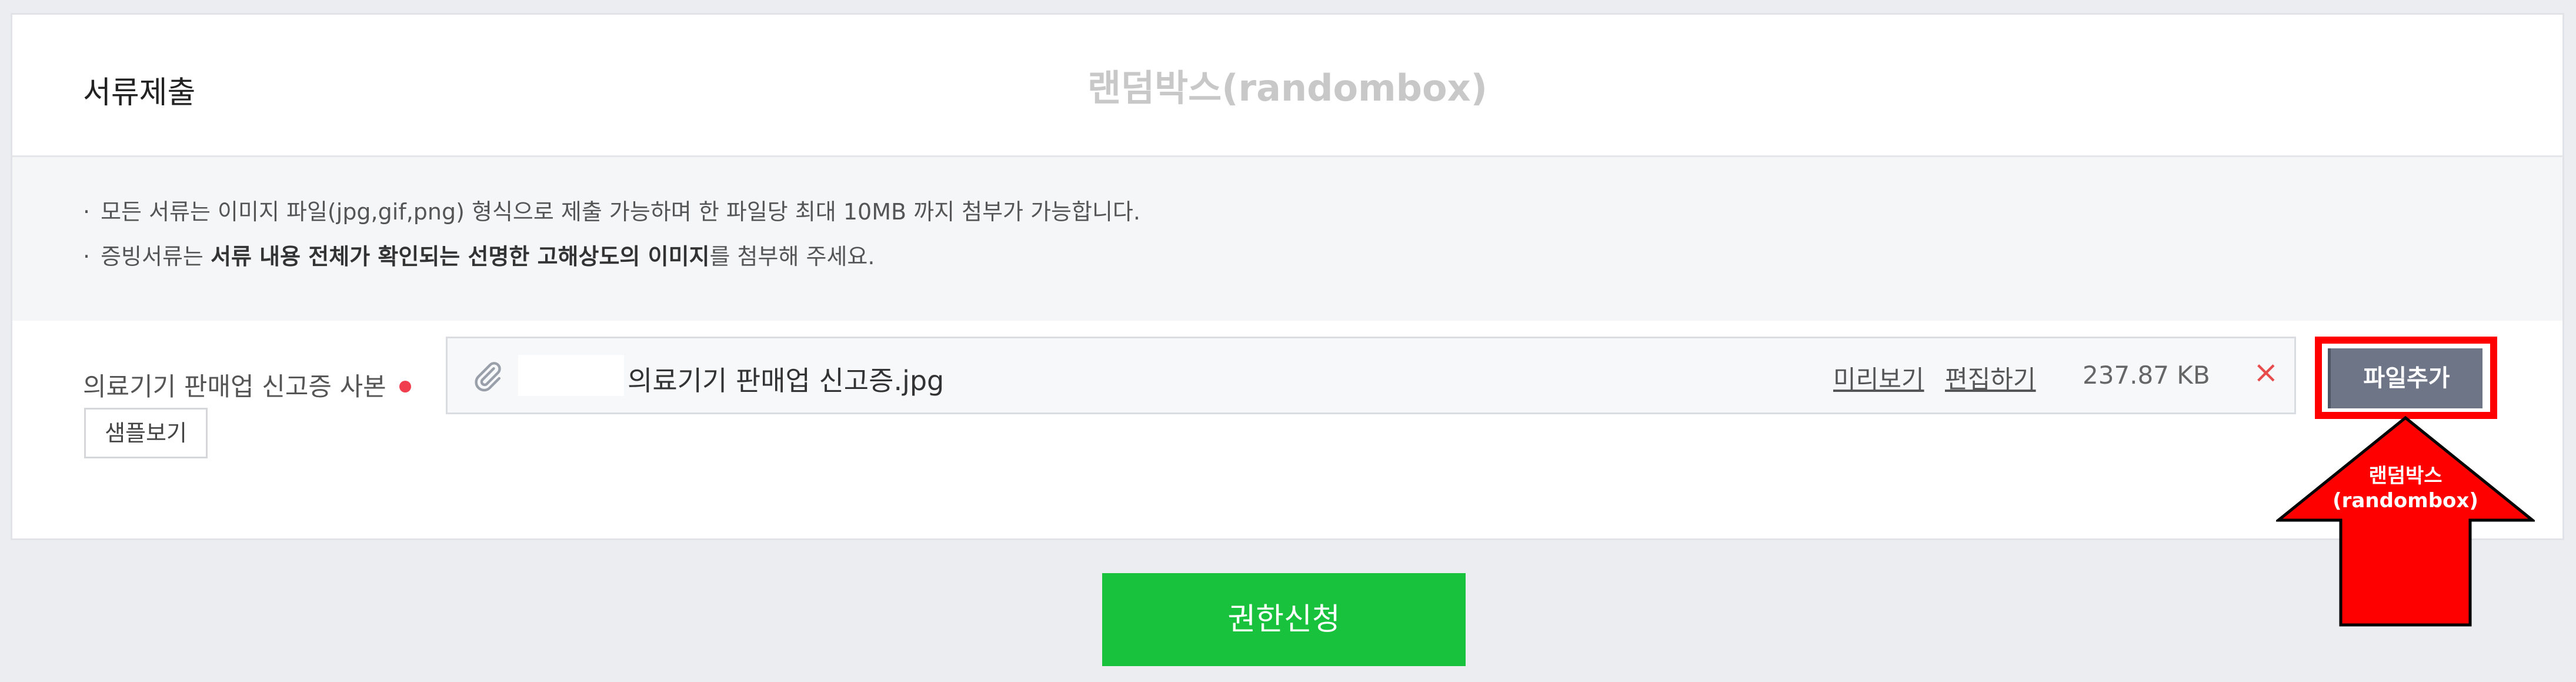 This screenshot has height=682, width=2576. Describe the element at coordinates (2405, 501) in the screenshot. I see `annotation-label-line2: (randombox)` at that location.